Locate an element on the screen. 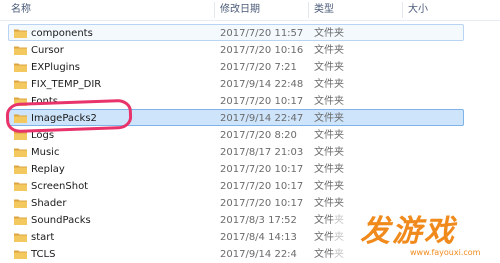 The width and height of the screenshot is (500, 263). file-date: 2017/7/20 7:21 is located at coordinates (258, 67).